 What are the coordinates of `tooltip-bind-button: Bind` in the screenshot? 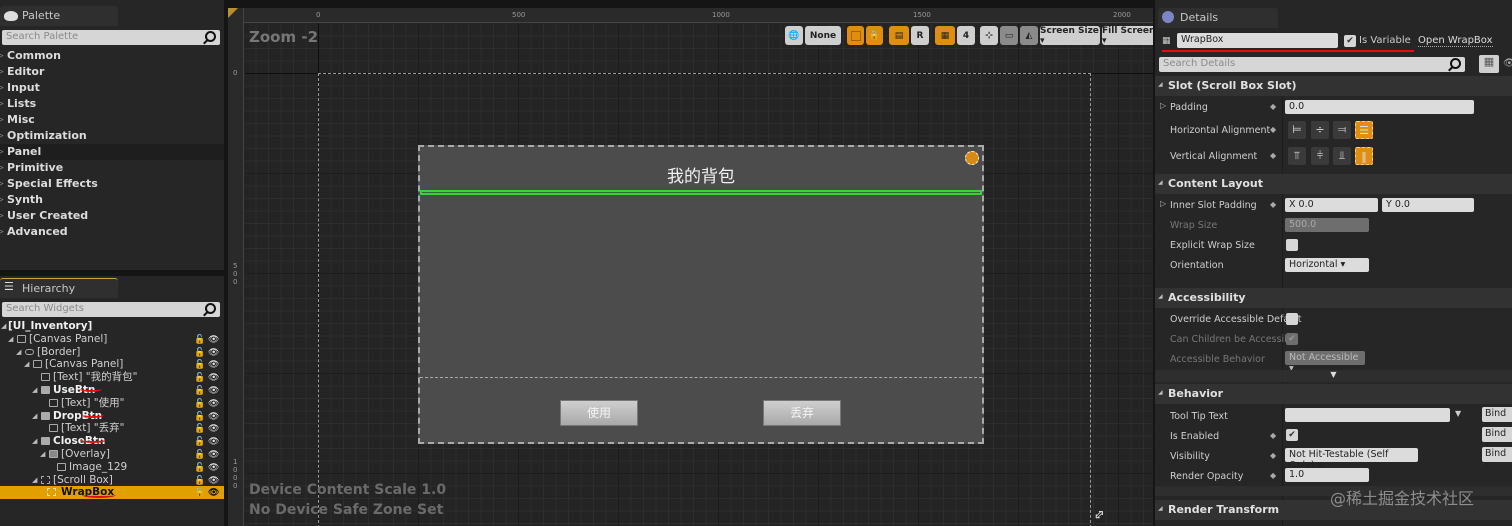 It's located at (1497, 418).